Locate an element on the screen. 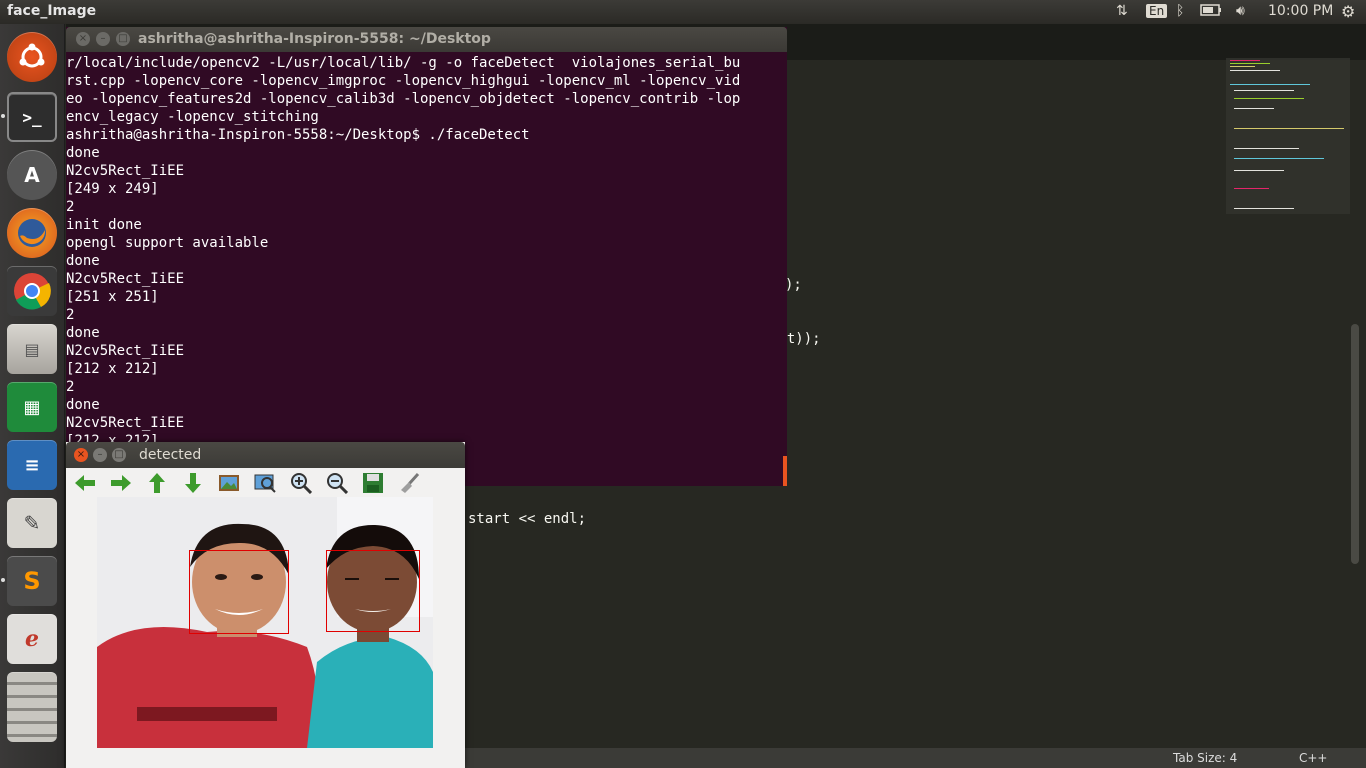 This screenshot has width=1366, height=768. terminal-icon: >_ is located at coordinates (32, 117).